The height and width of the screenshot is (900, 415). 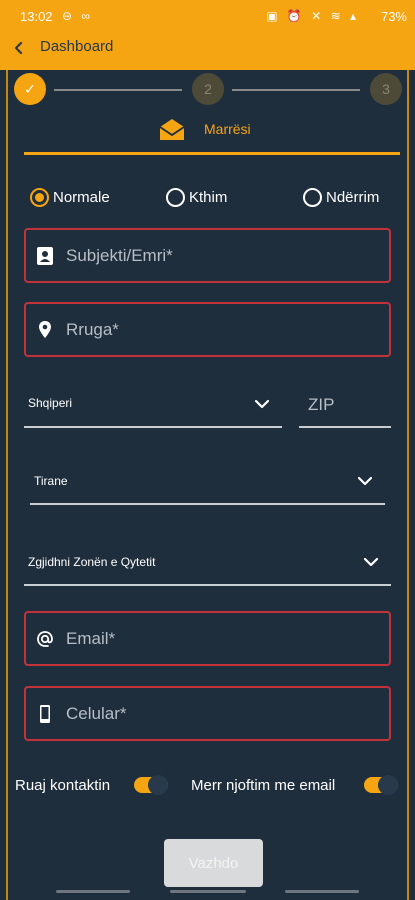 What do you see at coordinates (153, 406) in the screenshot?
I see `country-select: Shqiperi` at bounding box center [153, 406].